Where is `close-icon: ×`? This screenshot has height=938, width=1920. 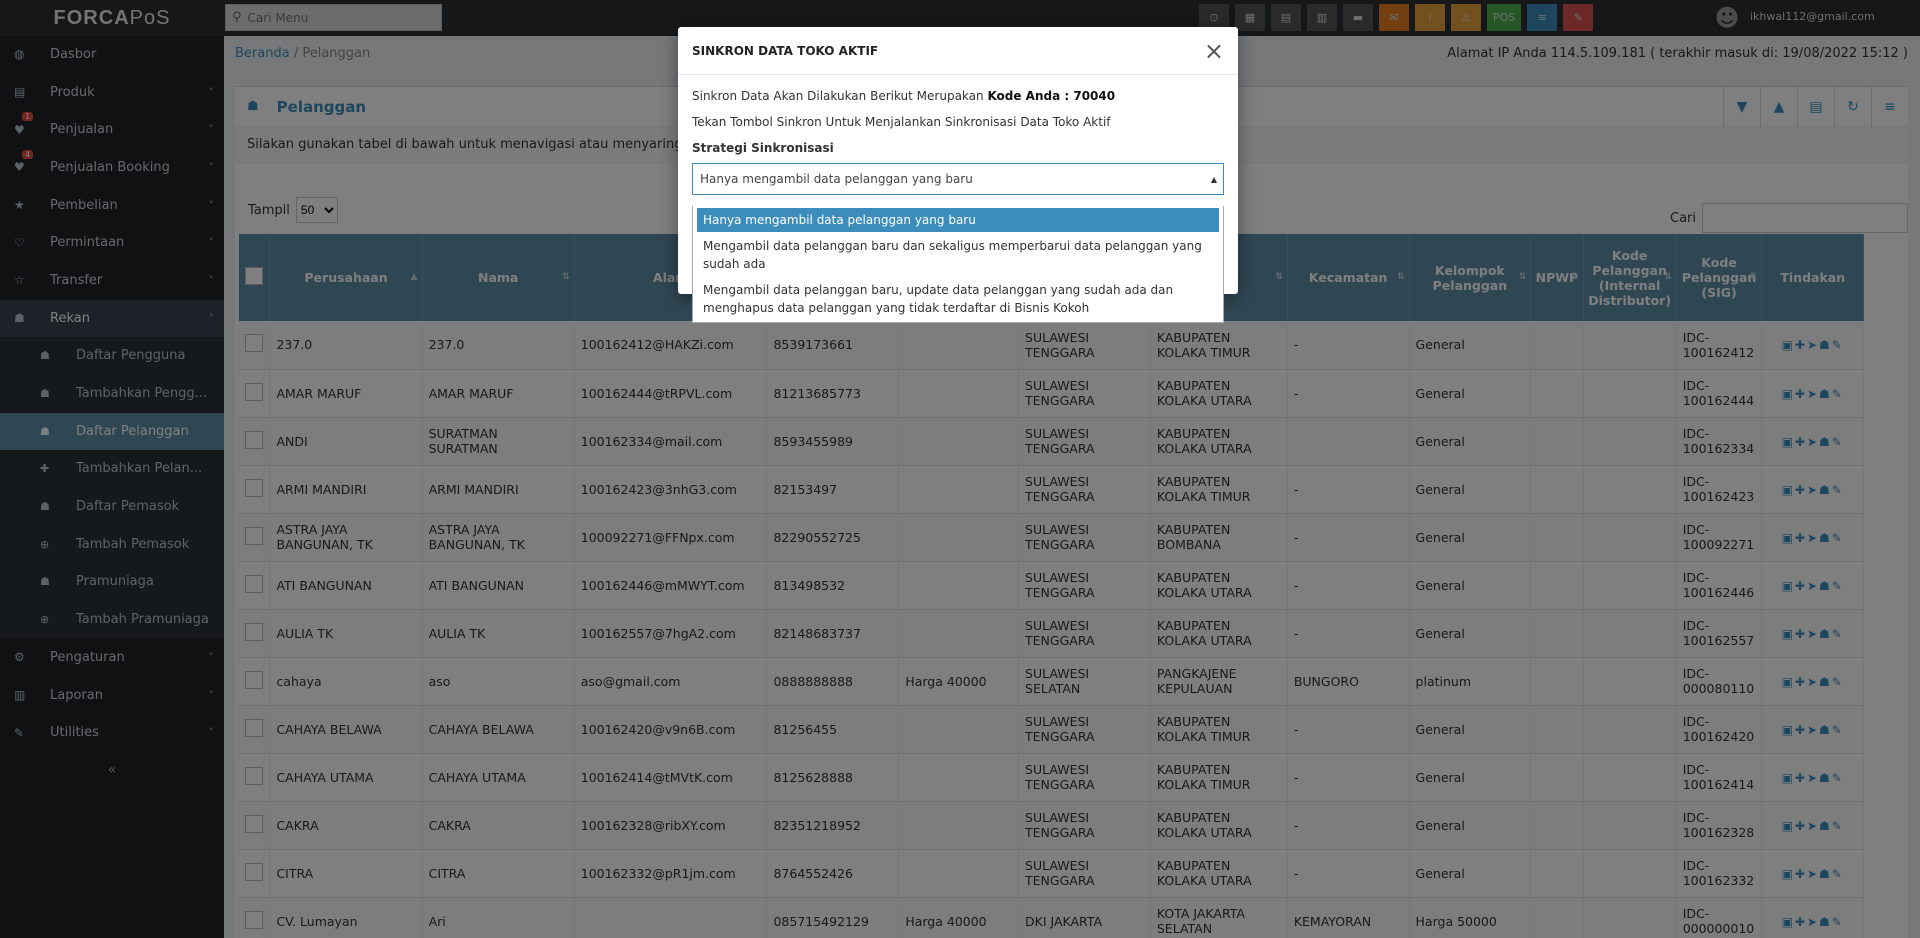
close-icon: × is located at coordinates (1214, 51).